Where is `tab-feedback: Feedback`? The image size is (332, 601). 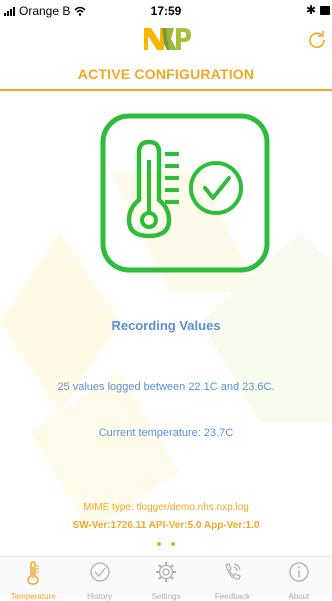
tab-feedback: Feedback is located at coordinates (232, 579).